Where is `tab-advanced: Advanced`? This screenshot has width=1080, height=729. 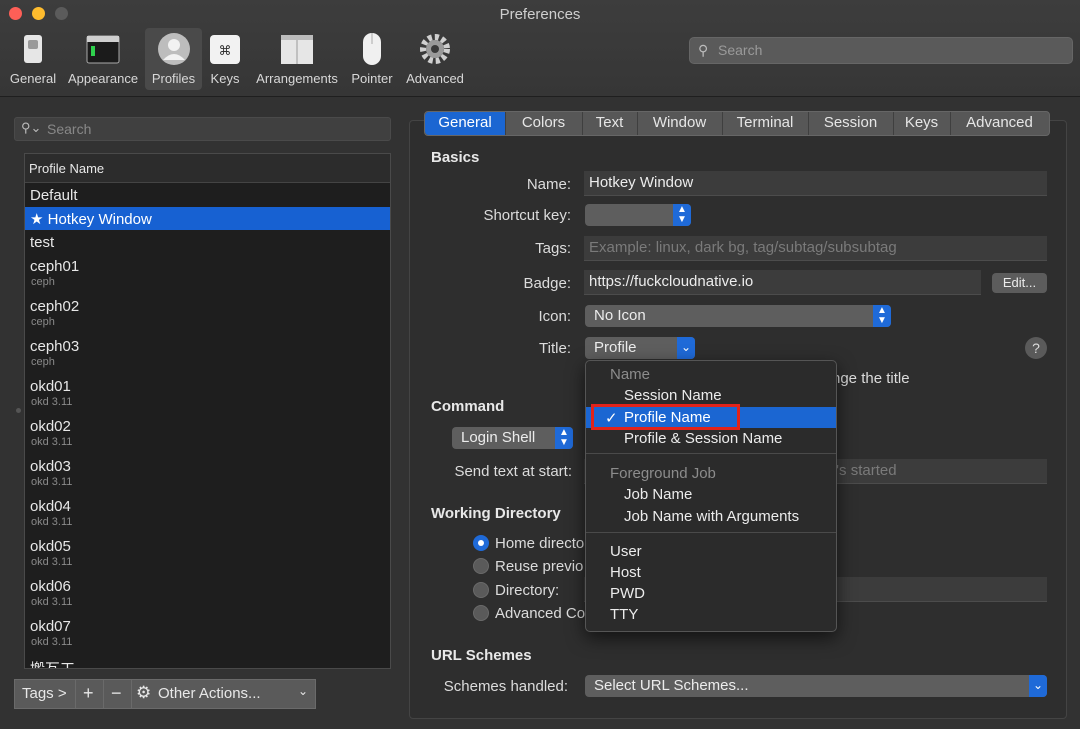 tab-advanced: Advanced is located at coordinates (999, 123).